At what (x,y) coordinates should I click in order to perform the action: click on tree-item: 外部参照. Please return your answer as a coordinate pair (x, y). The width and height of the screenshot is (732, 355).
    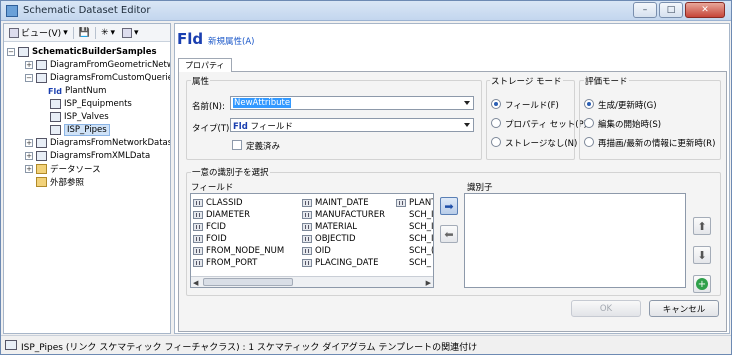
    Looking at the image, I should click on (60, 182).